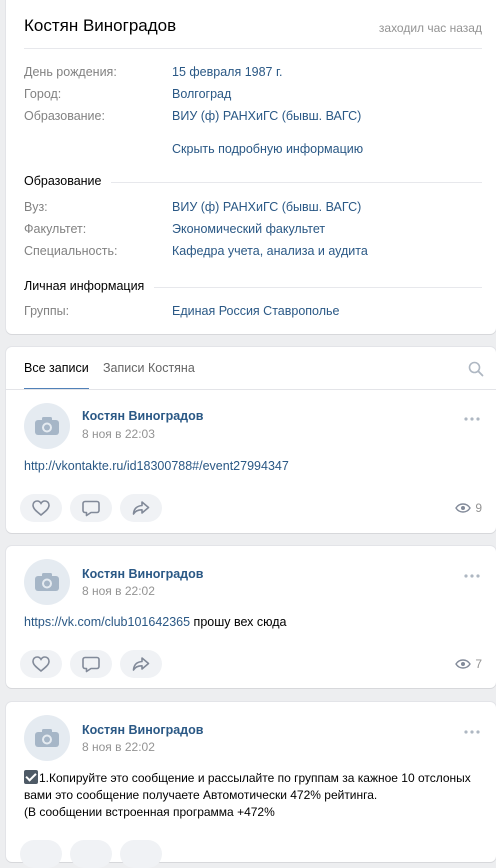  Describe the element at coordinates (253, 95) in the screenshot. I see `info-row-city: Город: Волгоград` at that location.